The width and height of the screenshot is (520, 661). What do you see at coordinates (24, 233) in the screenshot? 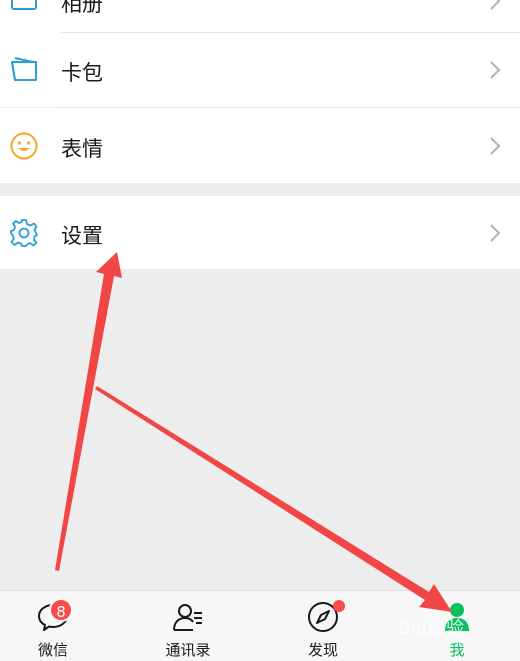
I see `gear-icon` at bounding box center [24, 233].